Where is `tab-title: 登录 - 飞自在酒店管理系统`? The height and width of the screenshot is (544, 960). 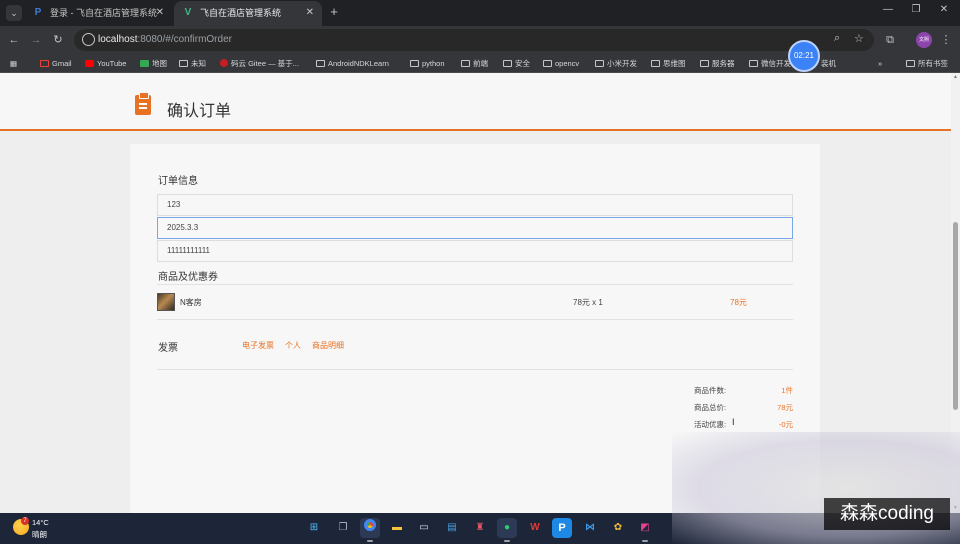
tab-title: 登录 - 飞自在酒店管理系统 is located at coordinates (103, 13).